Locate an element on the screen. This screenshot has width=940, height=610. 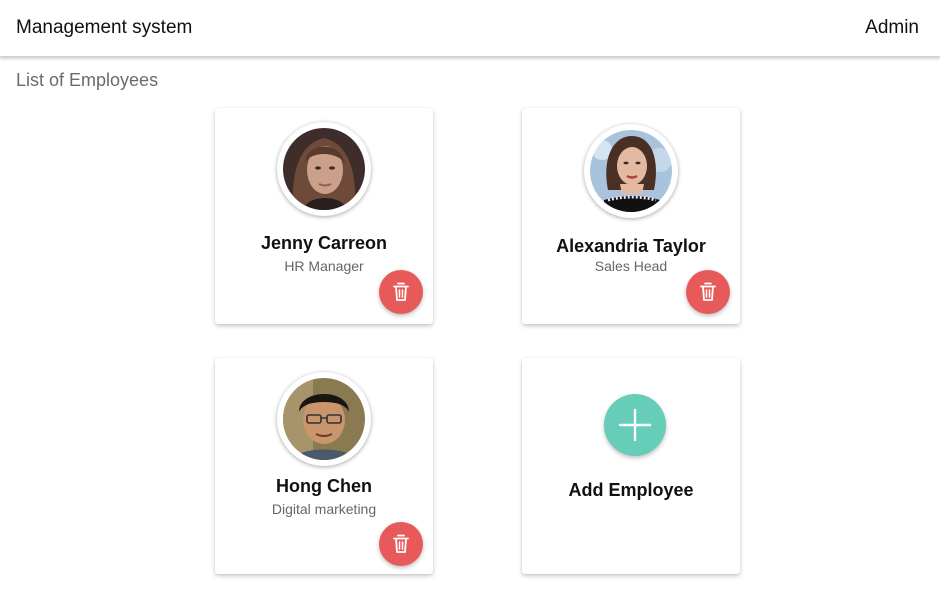
user-menu: Admin is located at coordinates (892, 28).